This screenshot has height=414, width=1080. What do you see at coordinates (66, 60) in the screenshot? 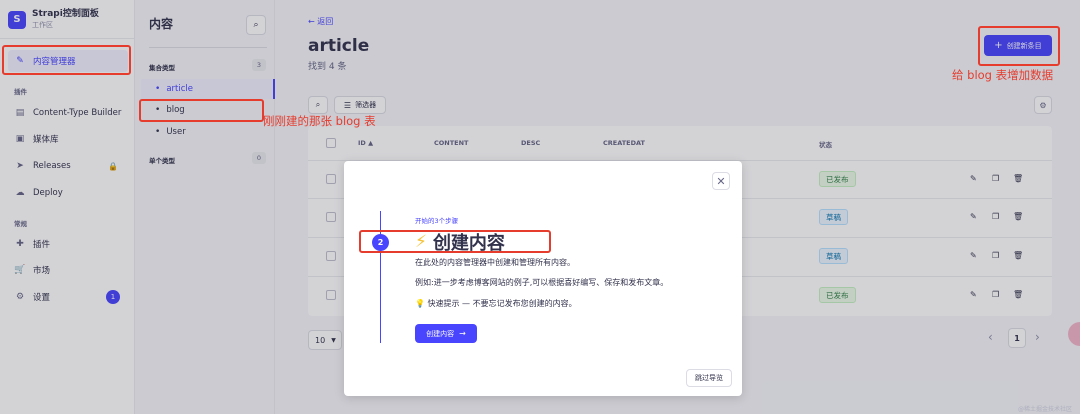
I see `annotation-box-content-manager` at bounding box center [66, 60].